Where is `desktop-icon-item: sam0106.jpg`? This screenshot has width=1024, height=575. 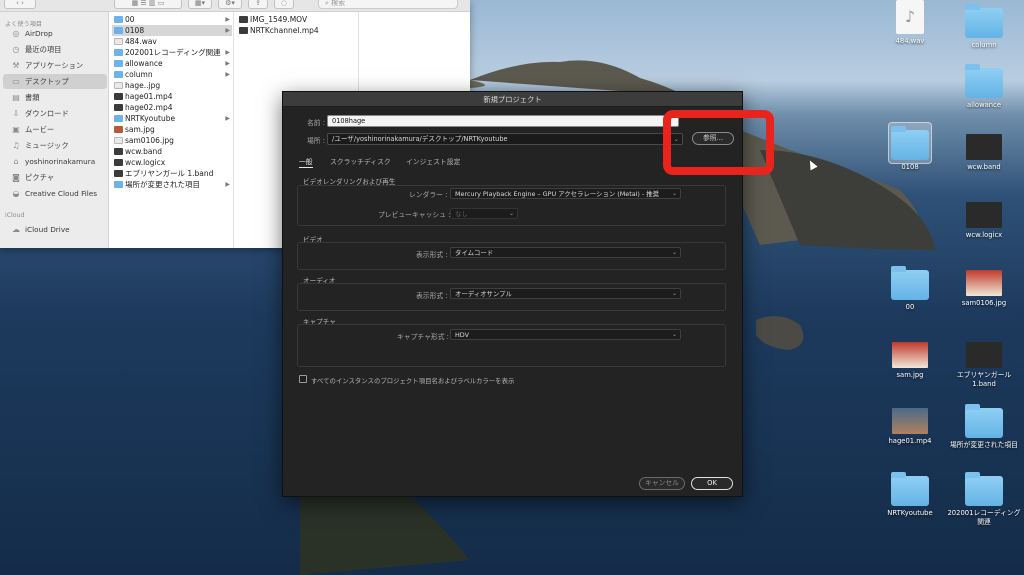 desktop-icon-item: sam0106.jpg is located at coordinates (984, 285).